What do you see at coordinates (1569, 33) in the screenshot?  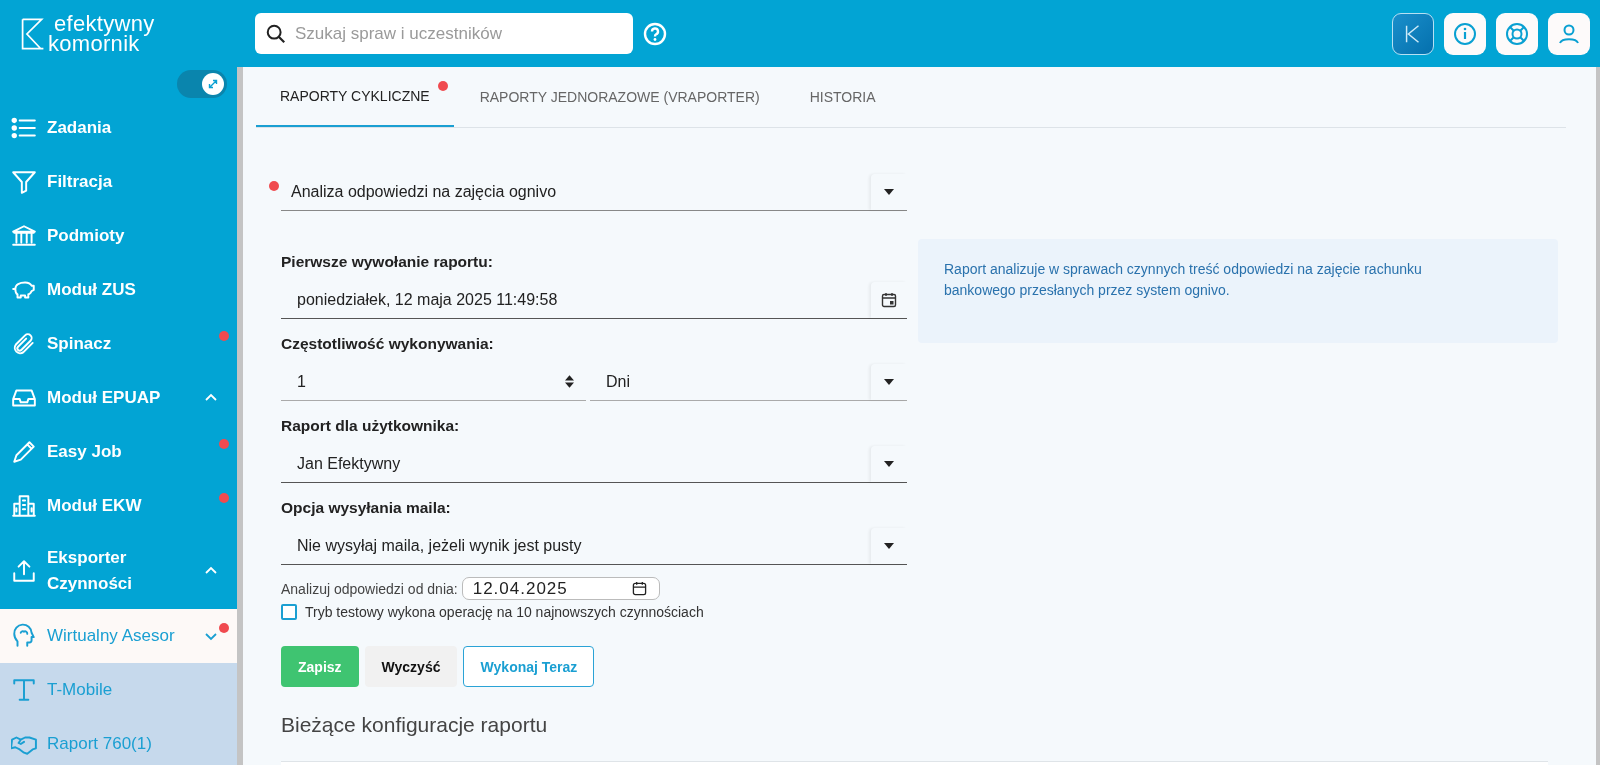 I see `user-button` at bounding box center [1569, 33].